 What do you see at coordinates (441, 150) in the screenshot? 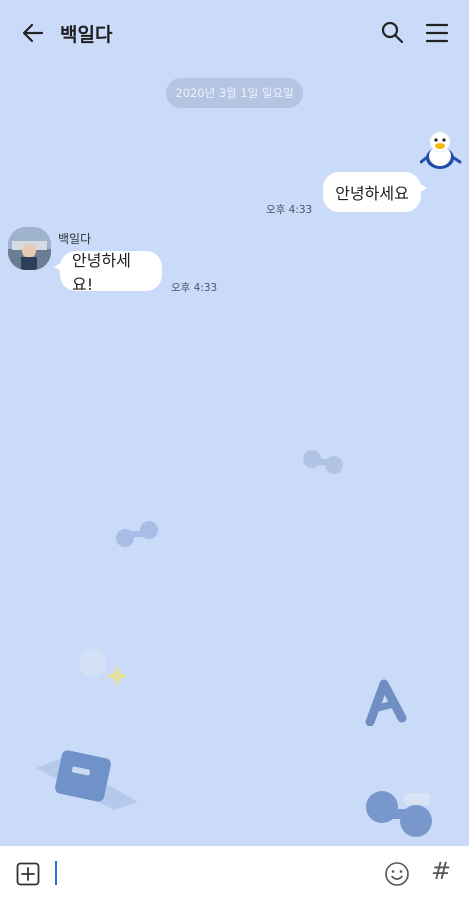
I see `duck-sticker-icon` at bounding box center [441, 150].